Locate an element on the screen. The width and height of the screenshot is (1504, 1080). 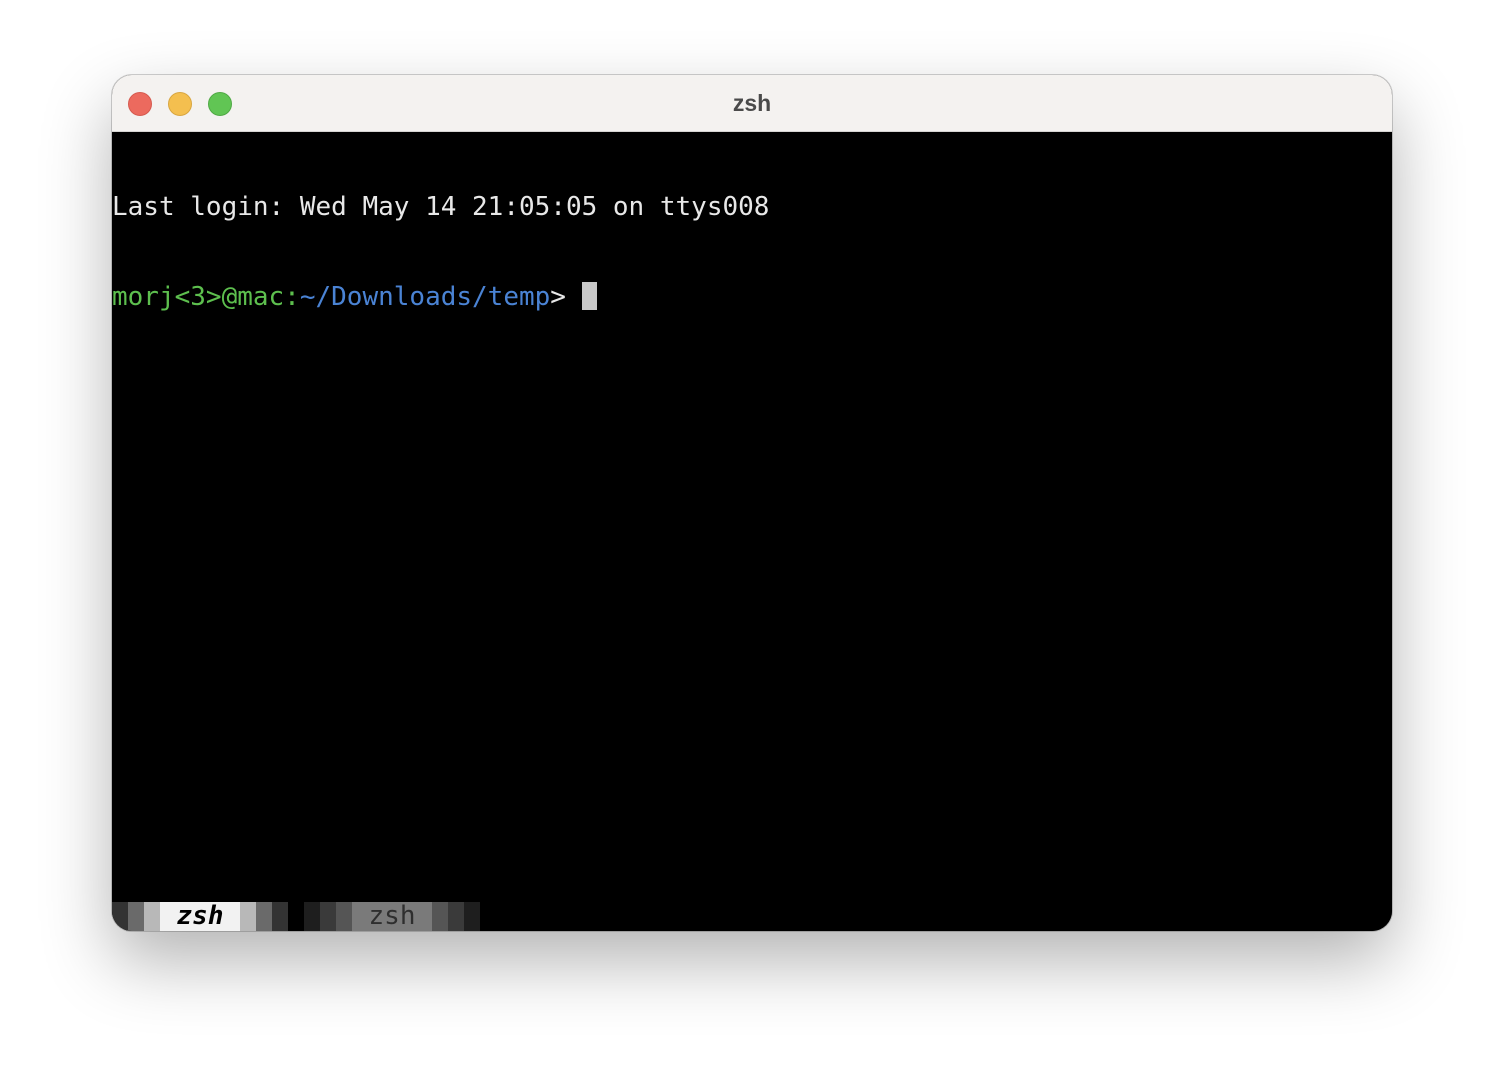
tab-inactive: zsh is located at coordinates (392, 916).